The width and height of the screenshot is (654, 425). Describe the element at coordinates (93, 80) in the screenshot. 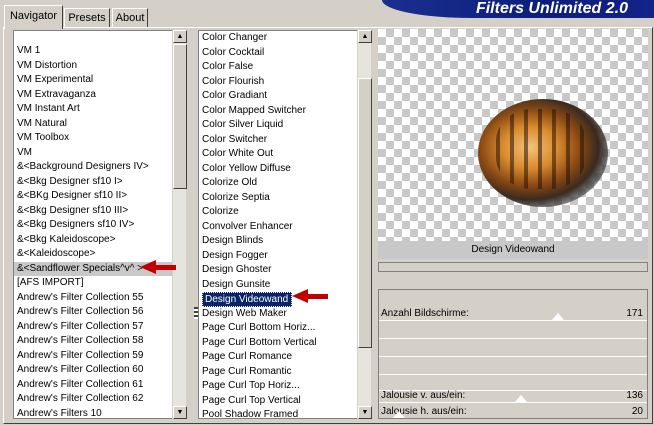

I see `category-item: VM Experimental` at that location.